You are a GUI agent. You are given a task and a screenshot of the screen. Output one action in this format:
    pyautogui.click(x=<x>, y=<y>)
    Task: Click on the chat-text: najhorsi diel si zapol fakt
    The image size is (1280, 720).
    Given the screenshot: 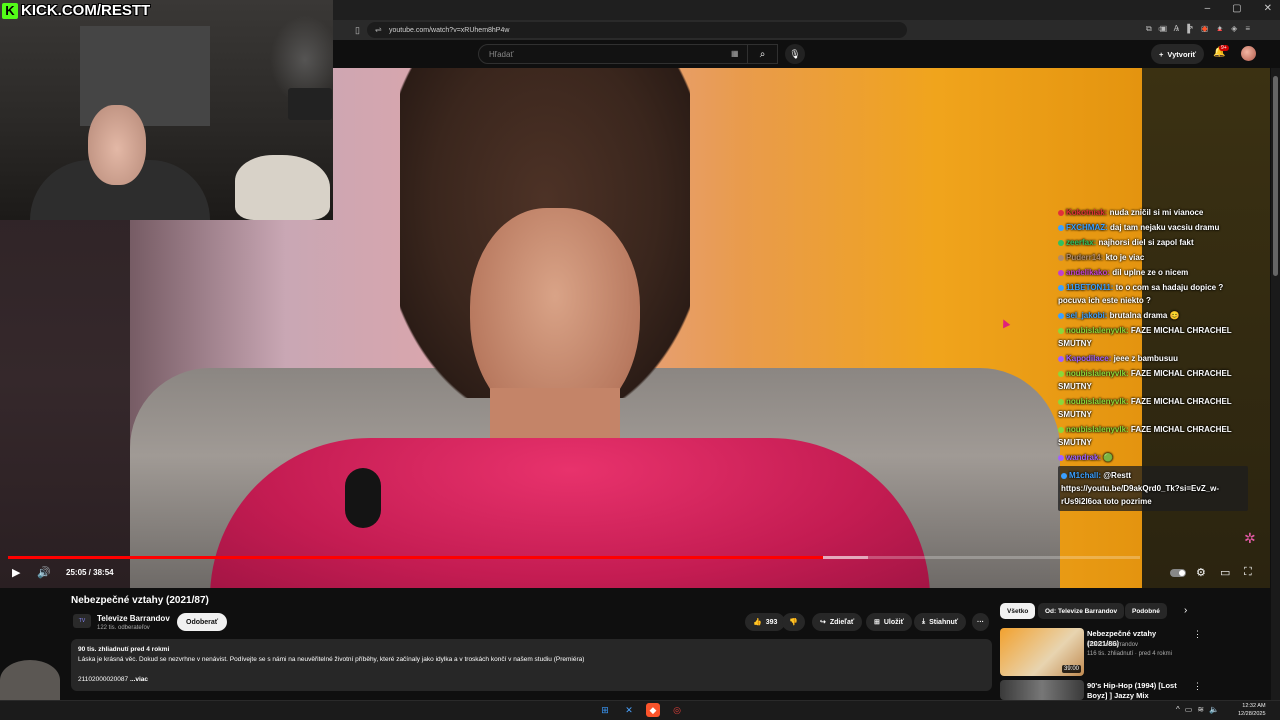 What is the action you would take?
    pyautogui.click(x=1146, y=242)
    